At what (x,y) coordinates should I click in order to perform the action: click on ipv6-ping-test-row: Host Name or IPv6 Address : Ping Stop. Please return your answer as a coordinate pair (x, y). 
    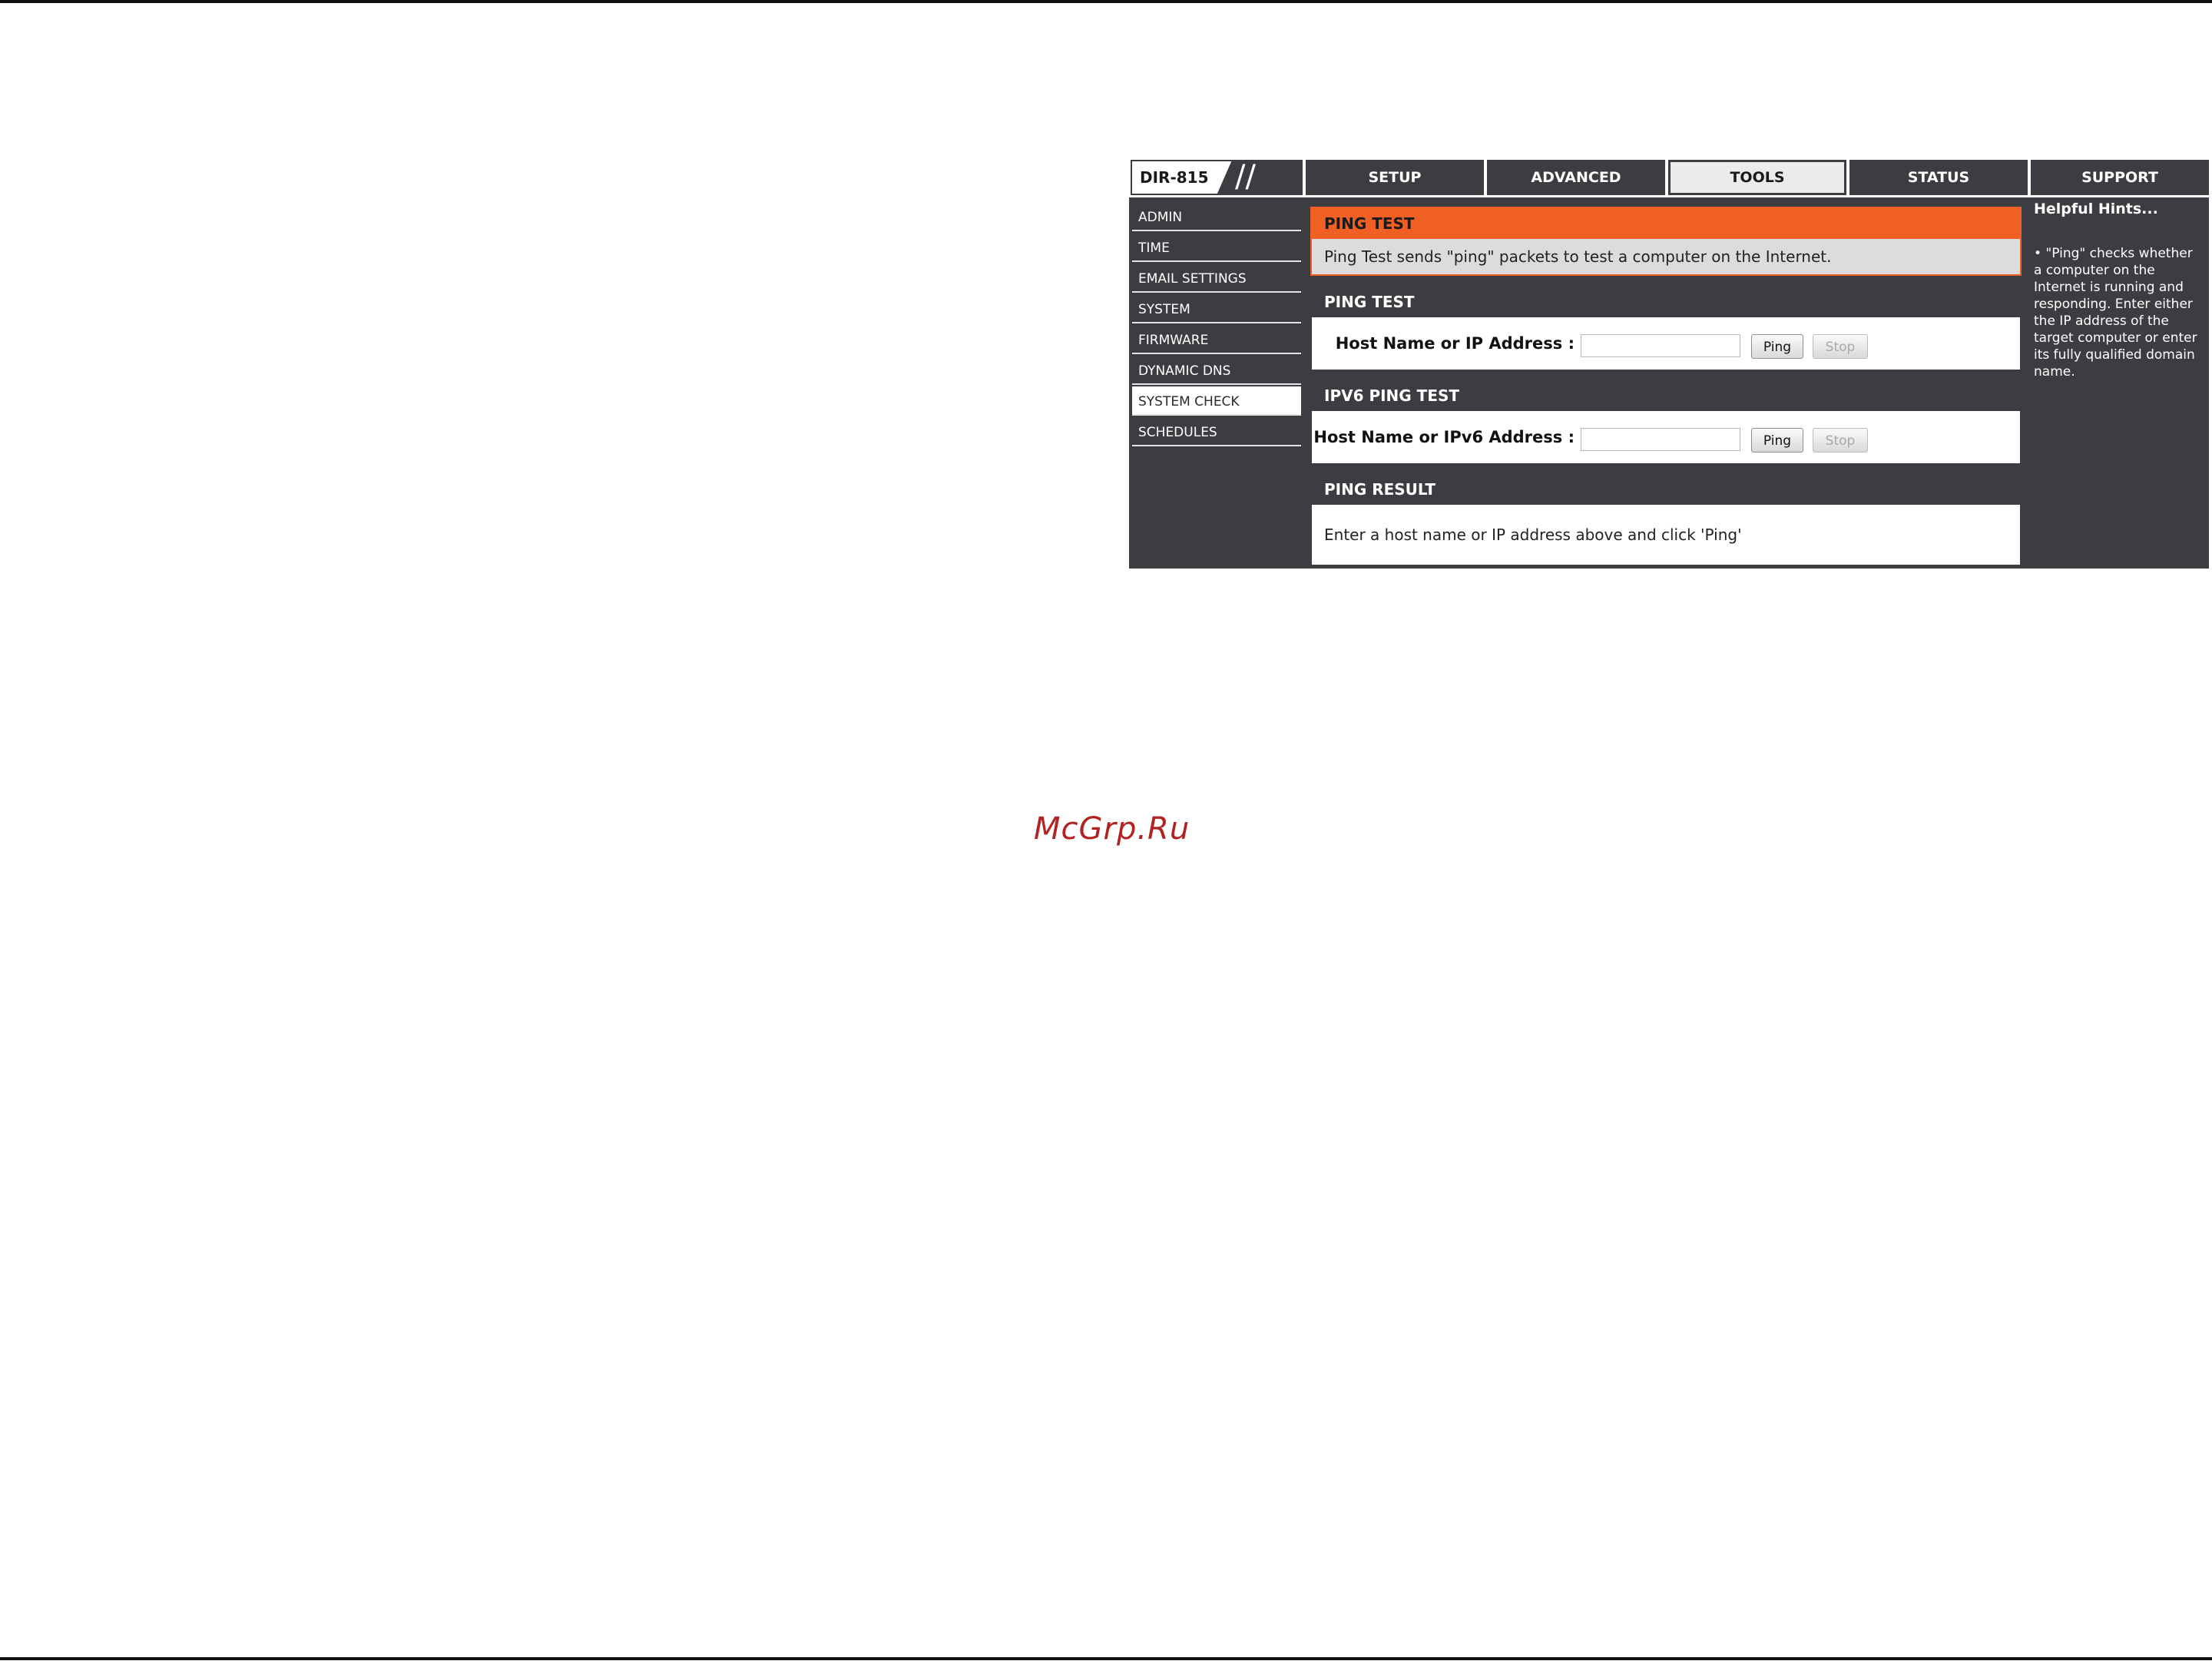
    Looking at the image, I should click on (1666, 437).